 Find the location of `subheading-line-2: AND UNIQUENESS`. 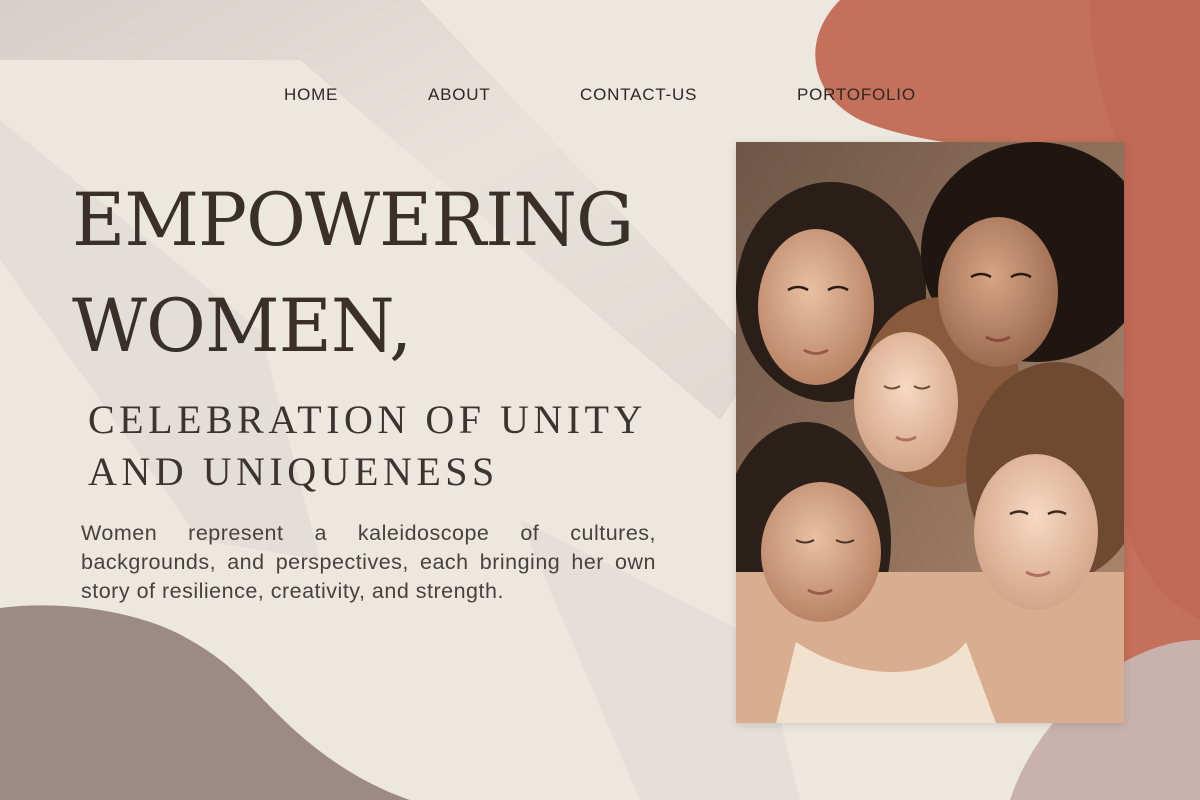

subheading-line-2: AND UNIQUENESS is located at coordinates (293, 471).